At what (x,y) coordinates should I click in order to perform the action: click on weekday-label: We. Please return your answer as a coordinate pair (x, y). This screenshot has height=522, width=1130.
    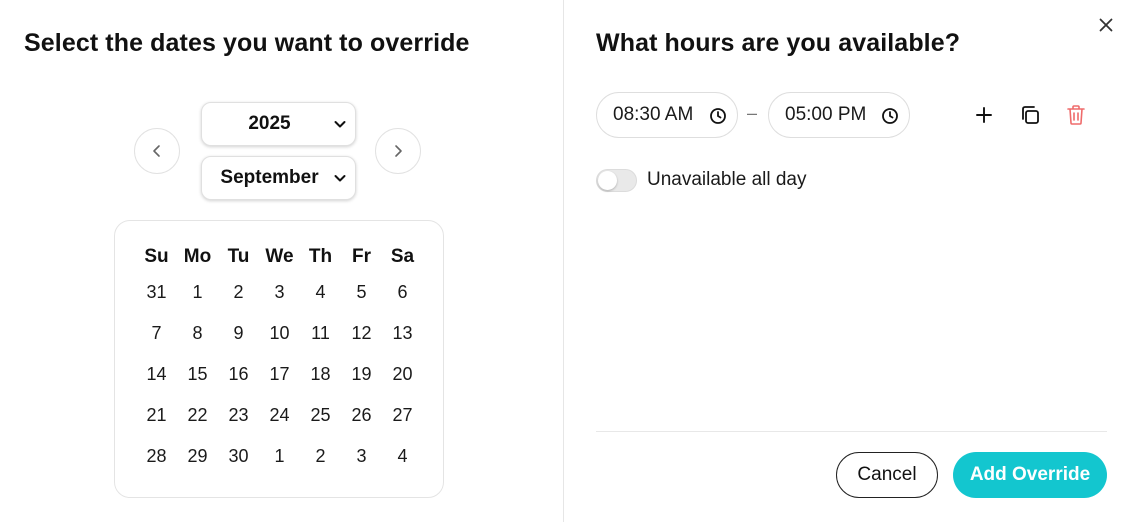
    Looking at the image, I should click on (279, 256).